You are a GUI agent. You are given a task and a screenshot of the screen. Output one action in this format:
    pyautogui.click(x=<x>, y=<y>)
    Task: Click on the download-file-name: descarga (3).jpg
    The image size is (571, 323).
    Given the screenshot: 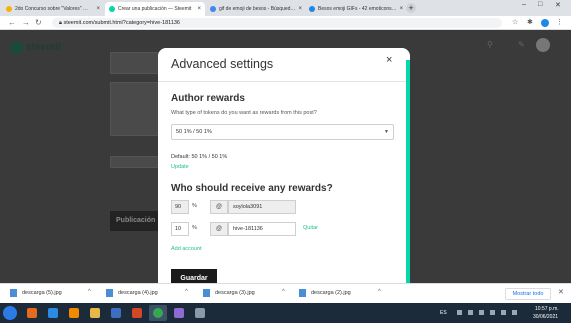 What is the action you would take?
    pyautogui.click(x=235, y=293)
    